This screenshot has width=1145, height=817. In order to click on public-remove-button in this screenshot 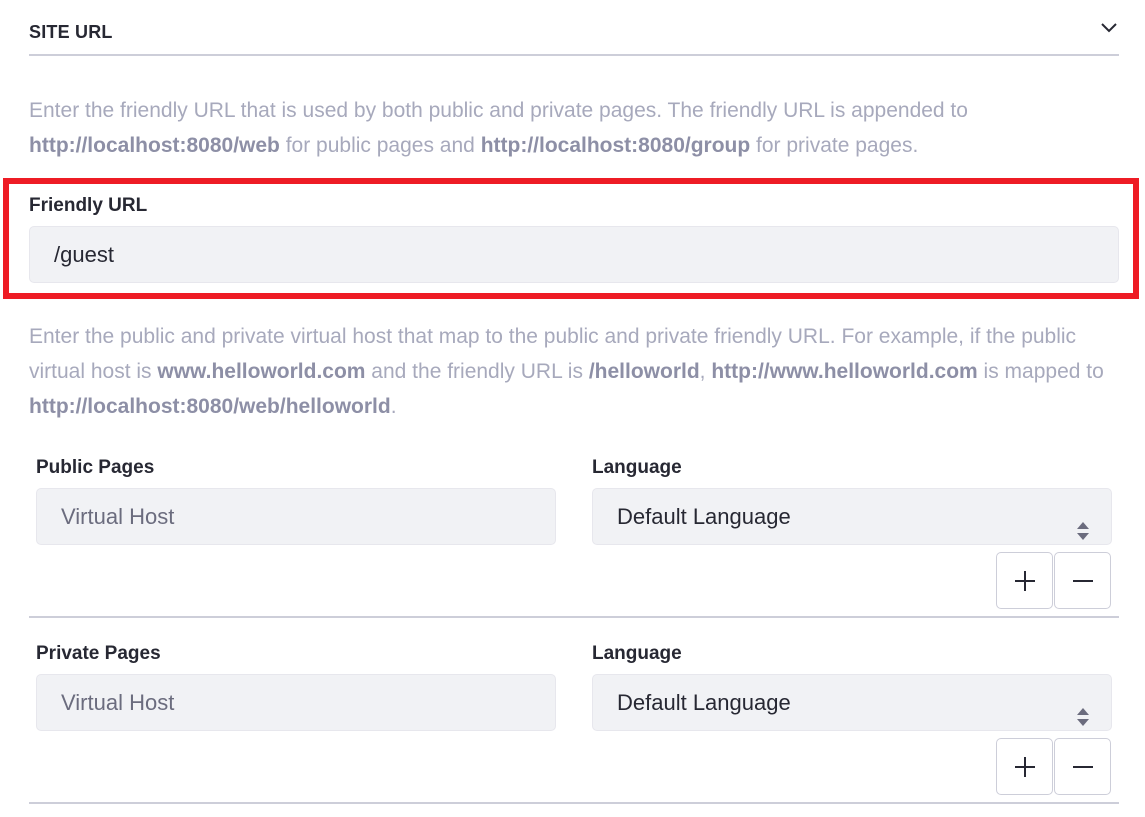, I will do `click(1082, 580)`.